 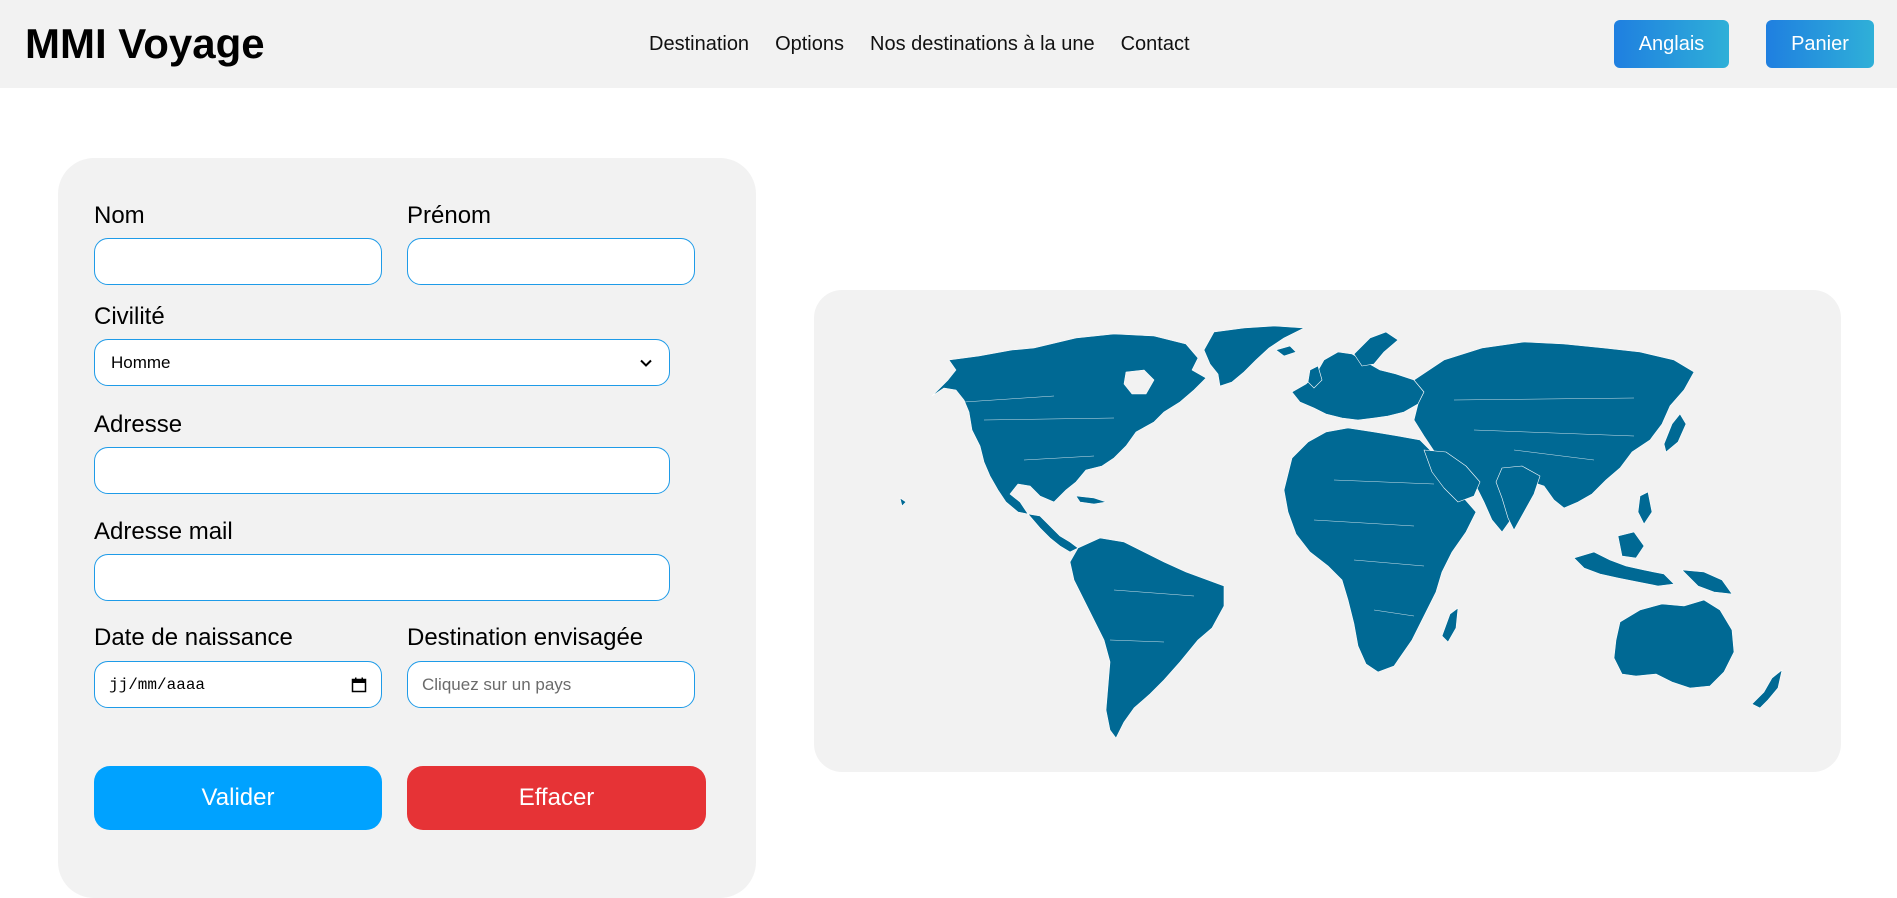 I want to click on country-greenland, so click(x=1254, y=356).